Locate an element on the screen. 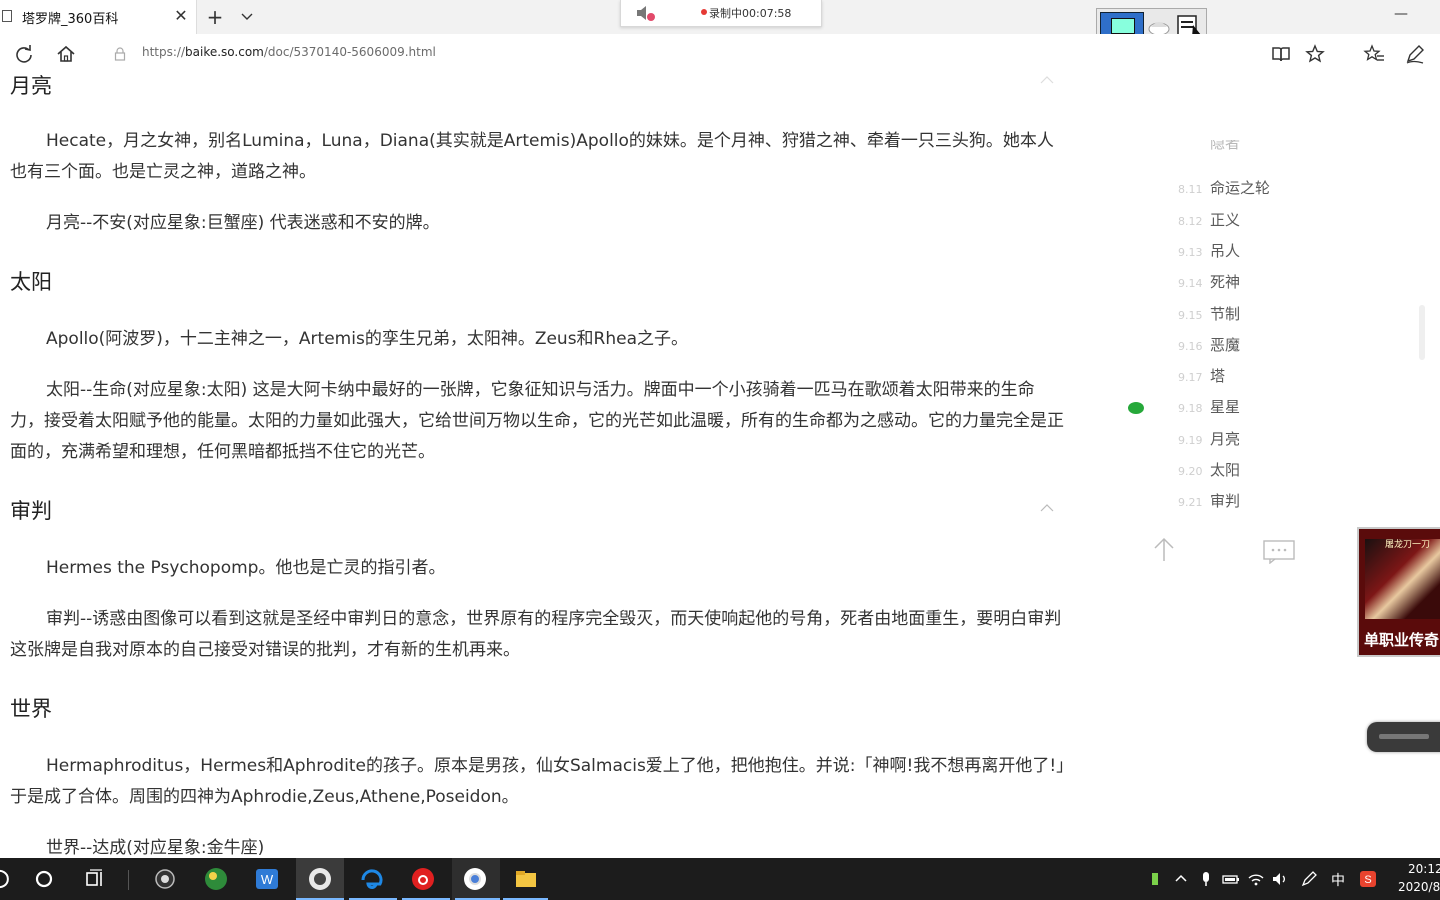 The image size is (1440, 900). toc-item-number: 9.19 is located at coordinates (1190, 440).